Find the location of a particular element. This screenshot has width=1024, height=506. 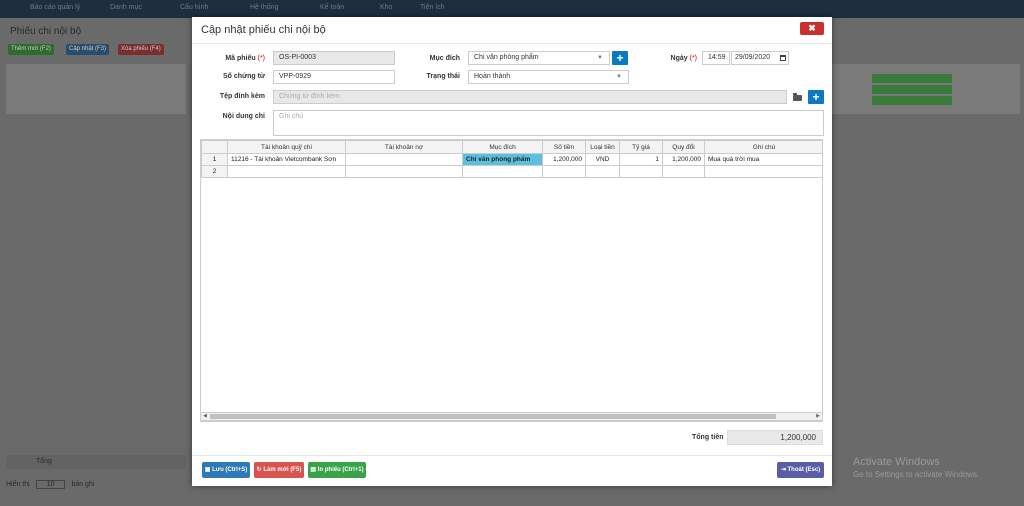

close-x-icon: ✖ is located at coordinates (812, 28).